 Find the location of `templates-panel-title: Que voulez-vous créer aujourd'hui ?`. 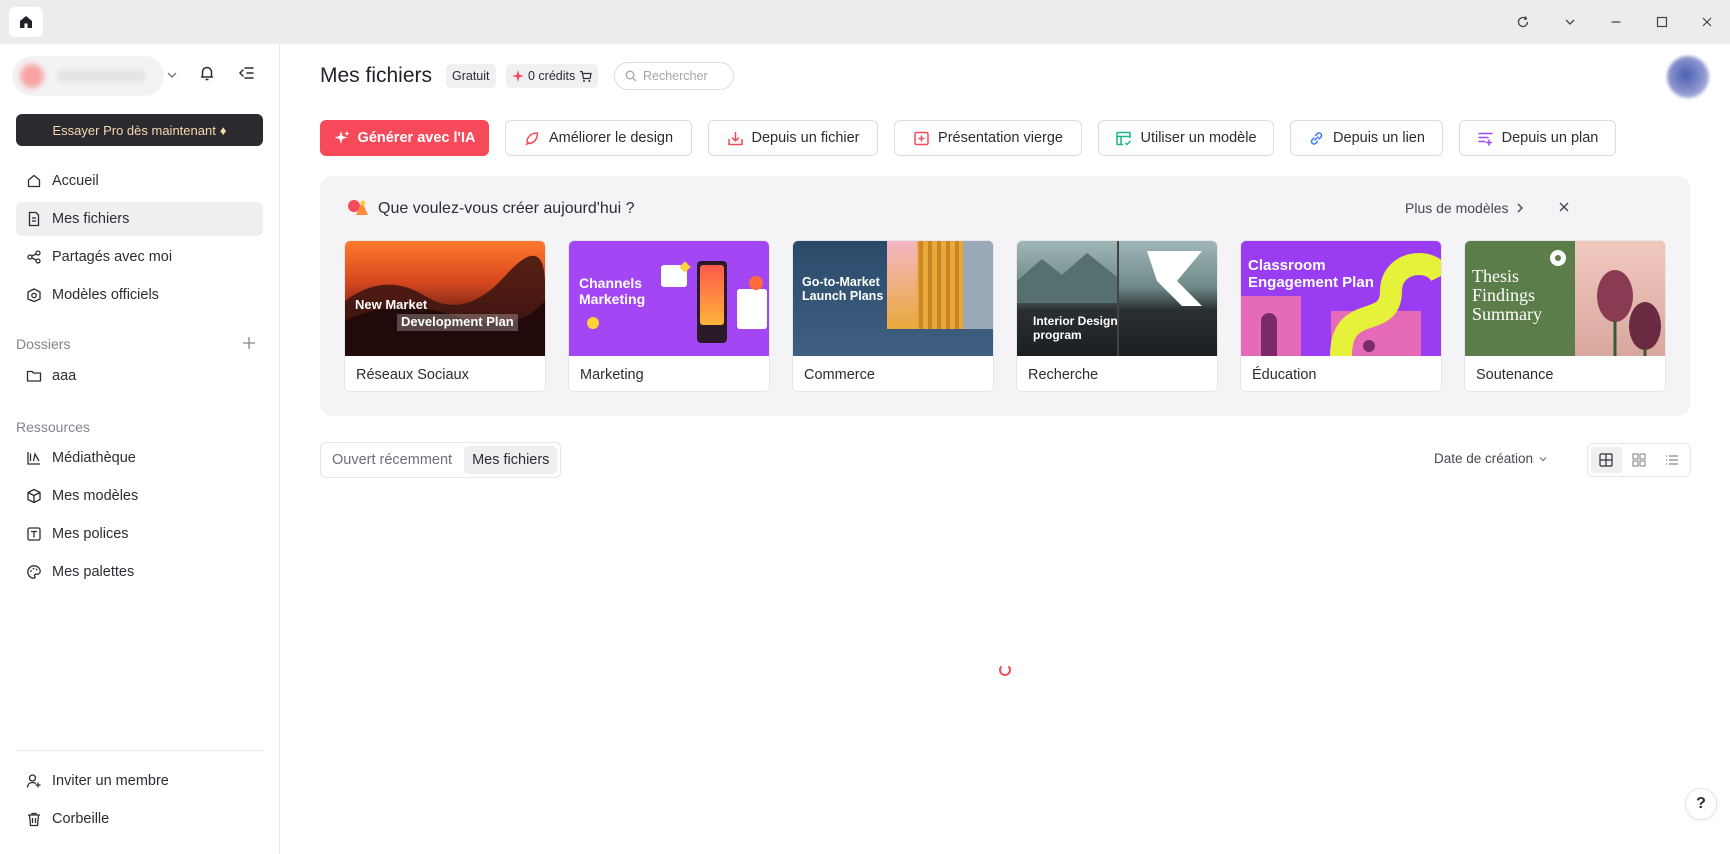

templates-panel-title: Que voulez-vous créer aujourd'hui ? is located at coordinates (506, 208).